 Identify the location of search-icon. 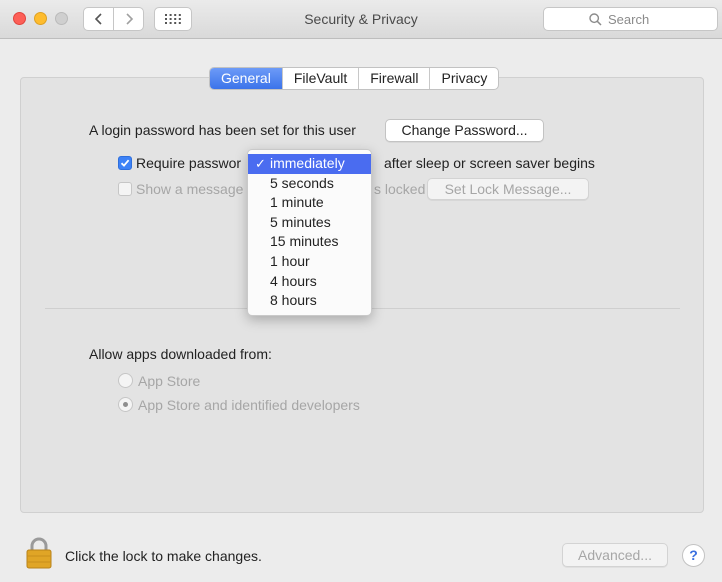
(595, 19).